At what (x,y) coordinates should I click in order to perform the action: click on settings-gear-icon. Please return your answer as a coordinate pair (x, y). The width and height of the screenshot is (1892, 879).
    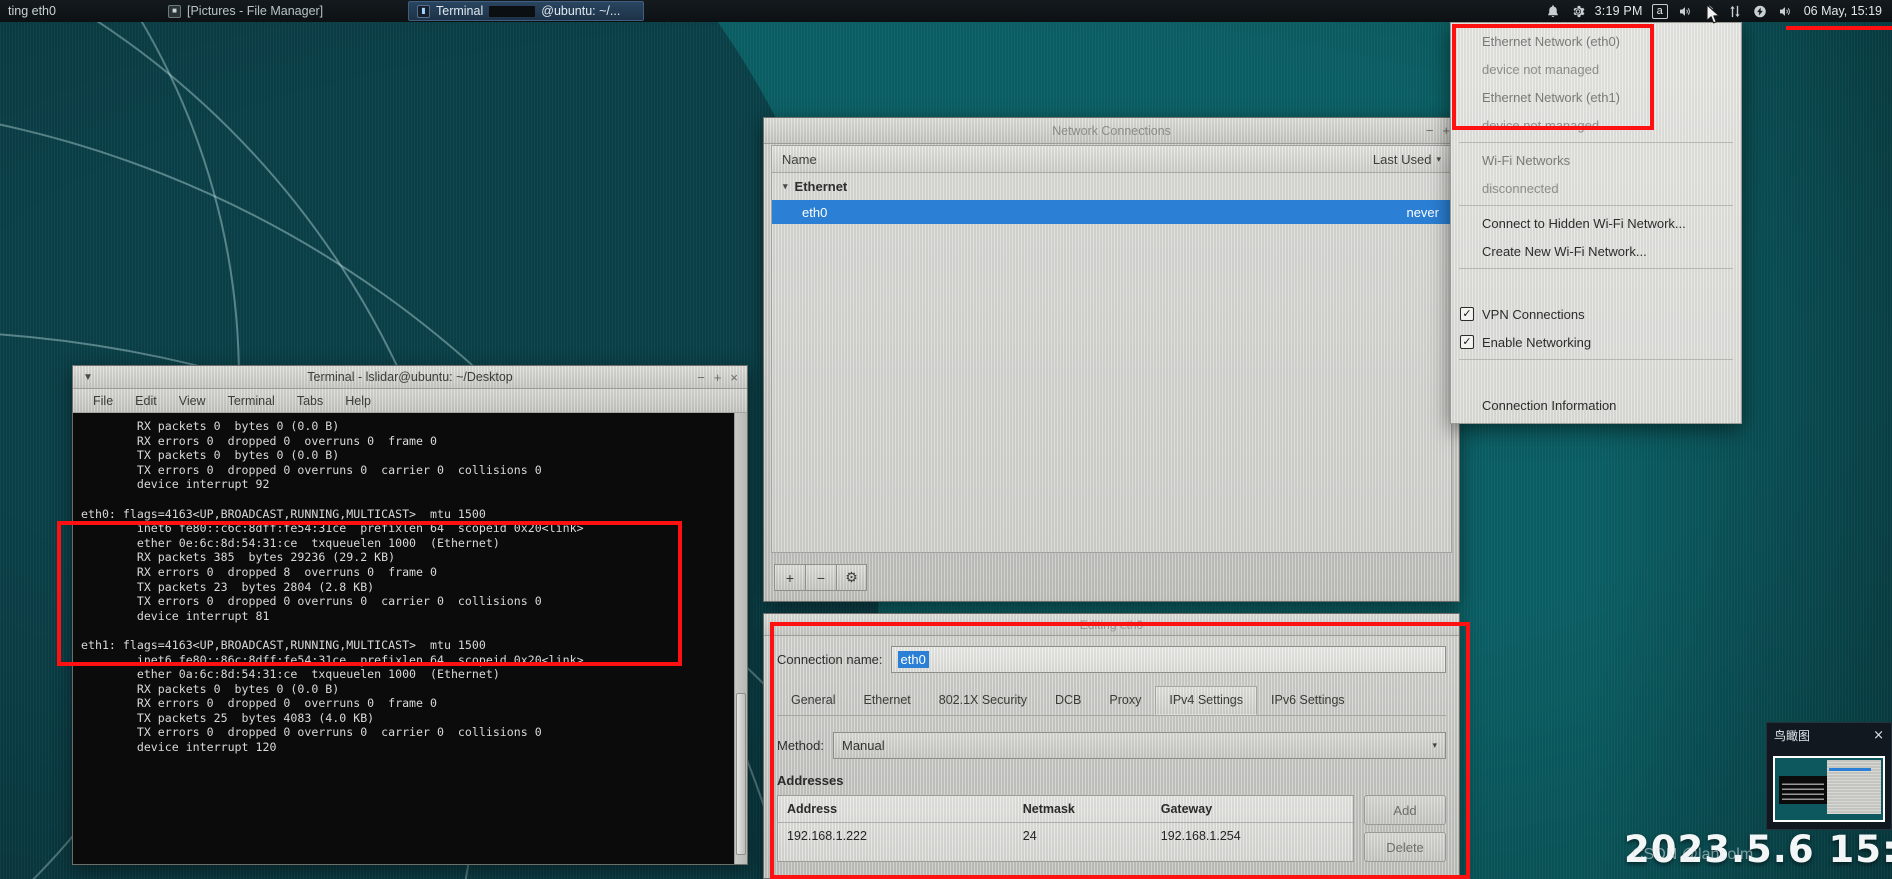
    Looking at the image, I should click on (1578, 11).